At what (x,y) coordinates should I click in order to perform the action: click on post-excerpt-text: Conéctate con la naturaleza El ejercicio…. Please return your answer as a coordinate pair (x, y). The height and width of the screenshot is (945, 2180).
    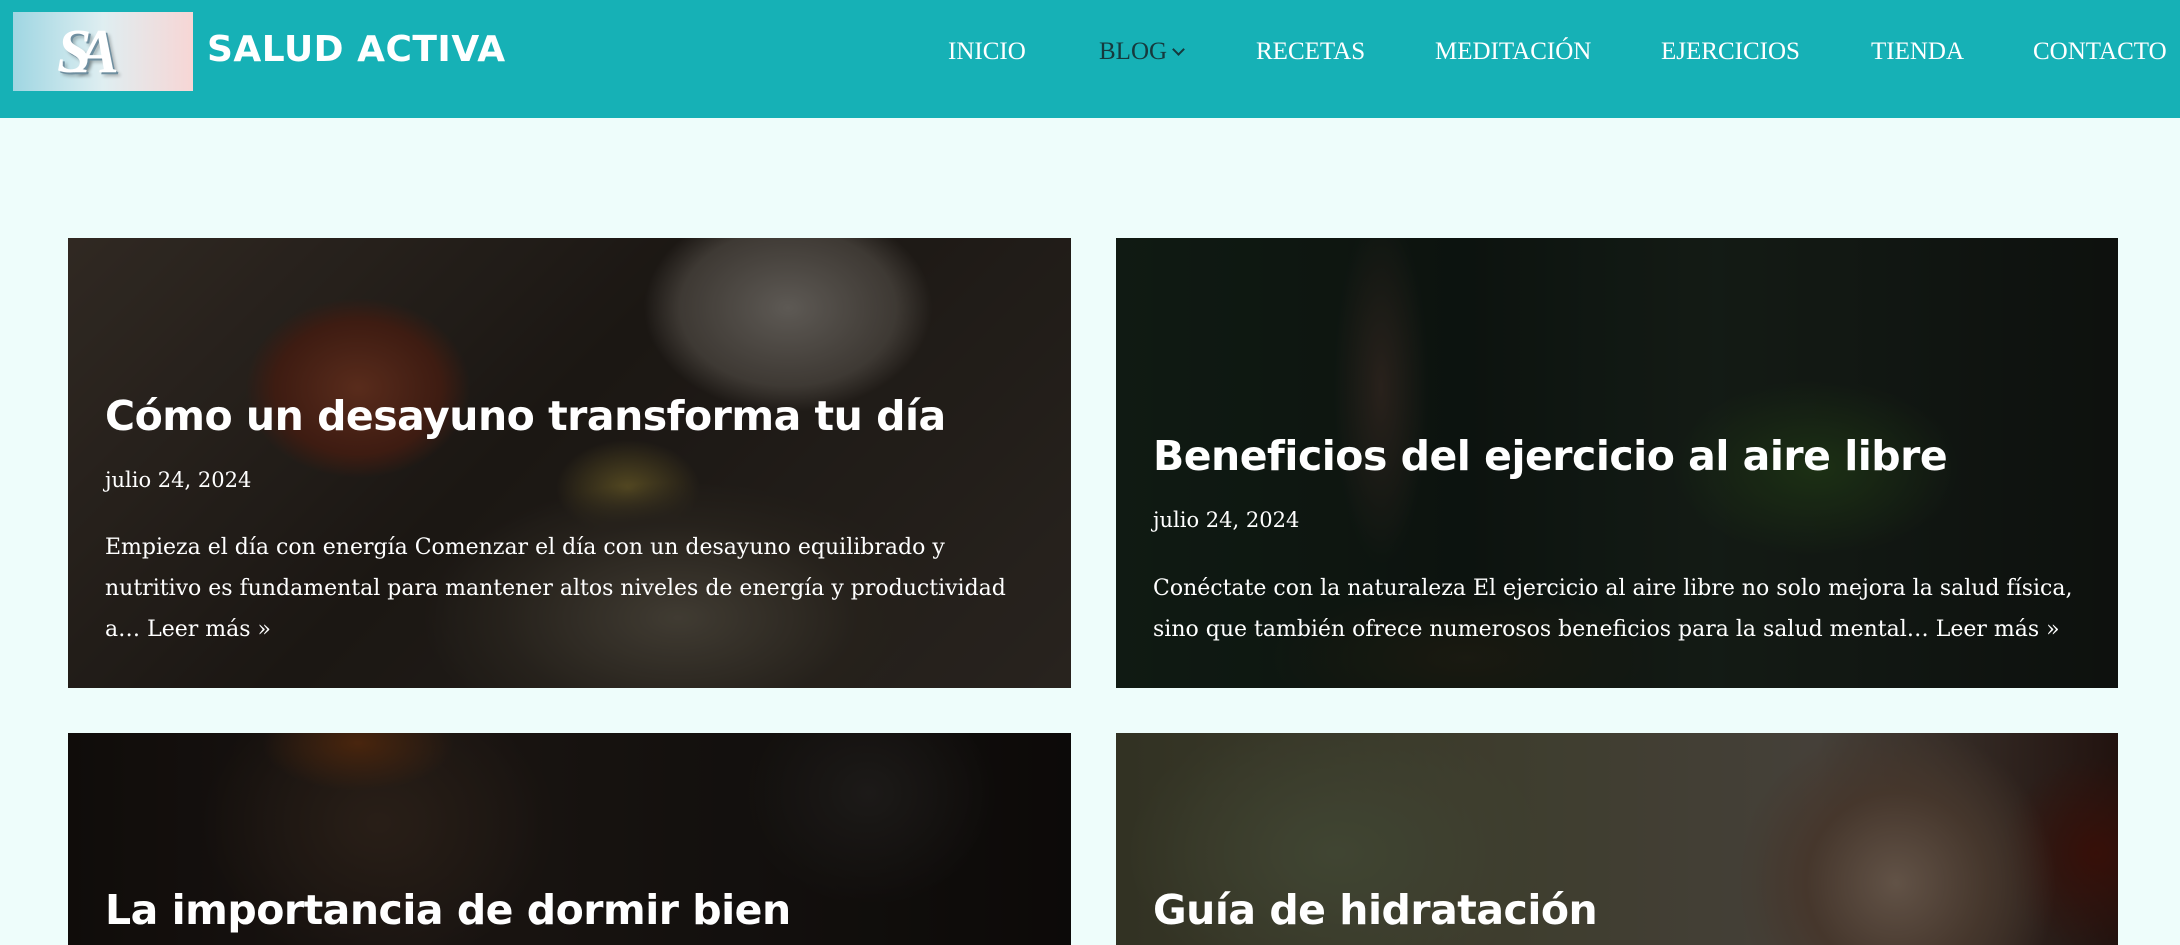
    Looking at the image, I should click on (1613, 609).